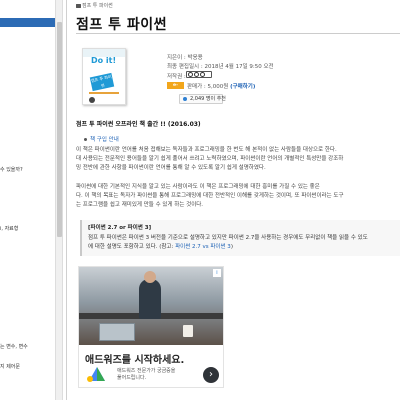  Describe the element at coordinates (59, 129) in the screenshot. I see `scrollbar-thumb` at that location.